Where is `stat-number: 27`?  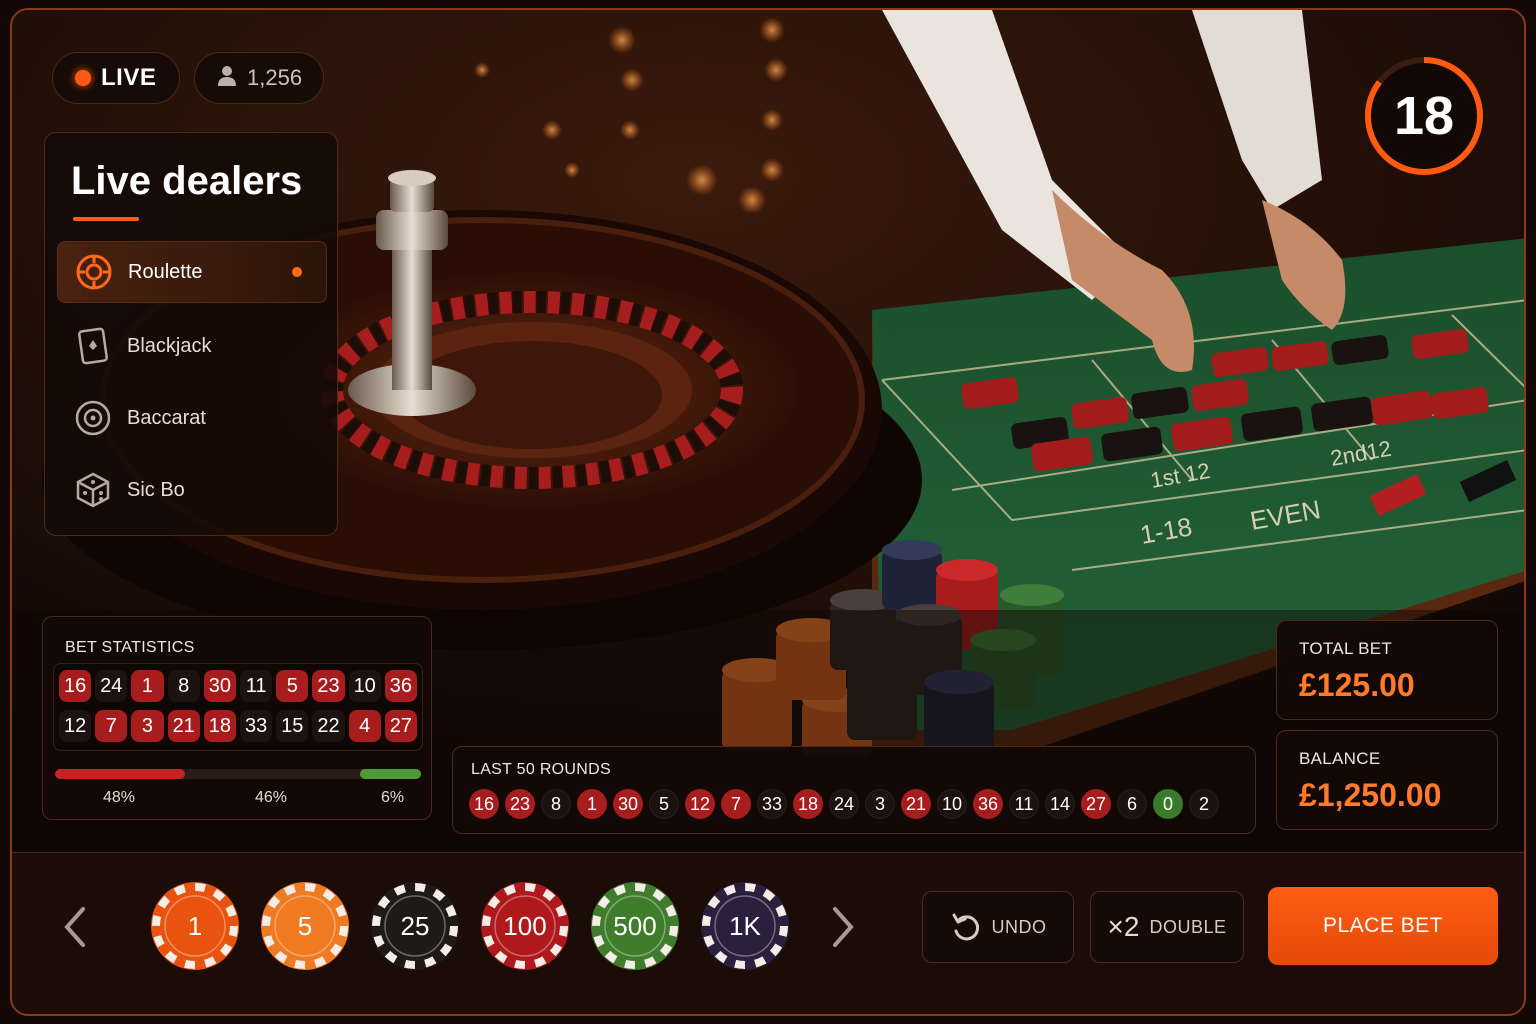 stat-number: 27 is located at coordinates (400, 726).